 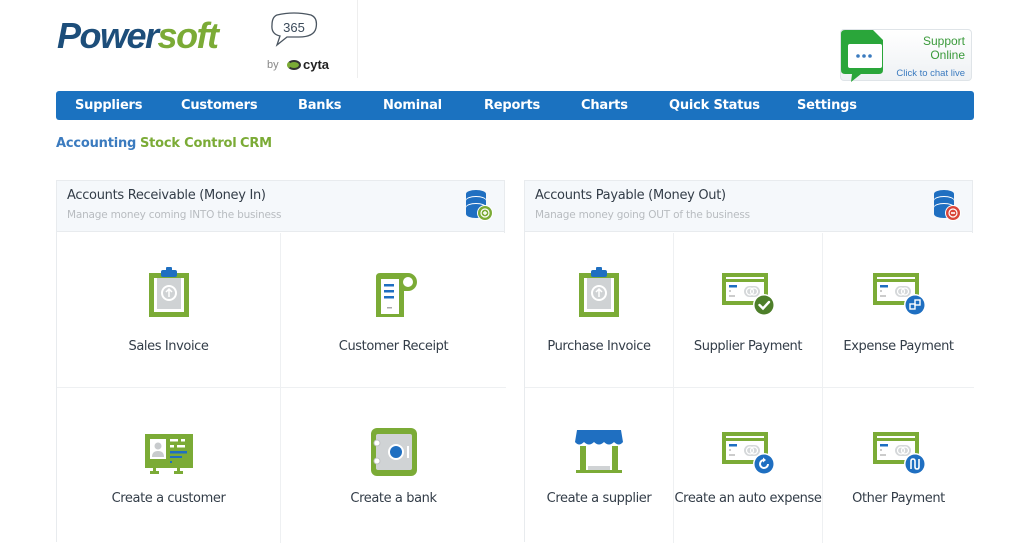 What do you see at coordinates (219, 105) in the screenshot?
I see `nav-customers: Customers` at bounding box center [219, 105].